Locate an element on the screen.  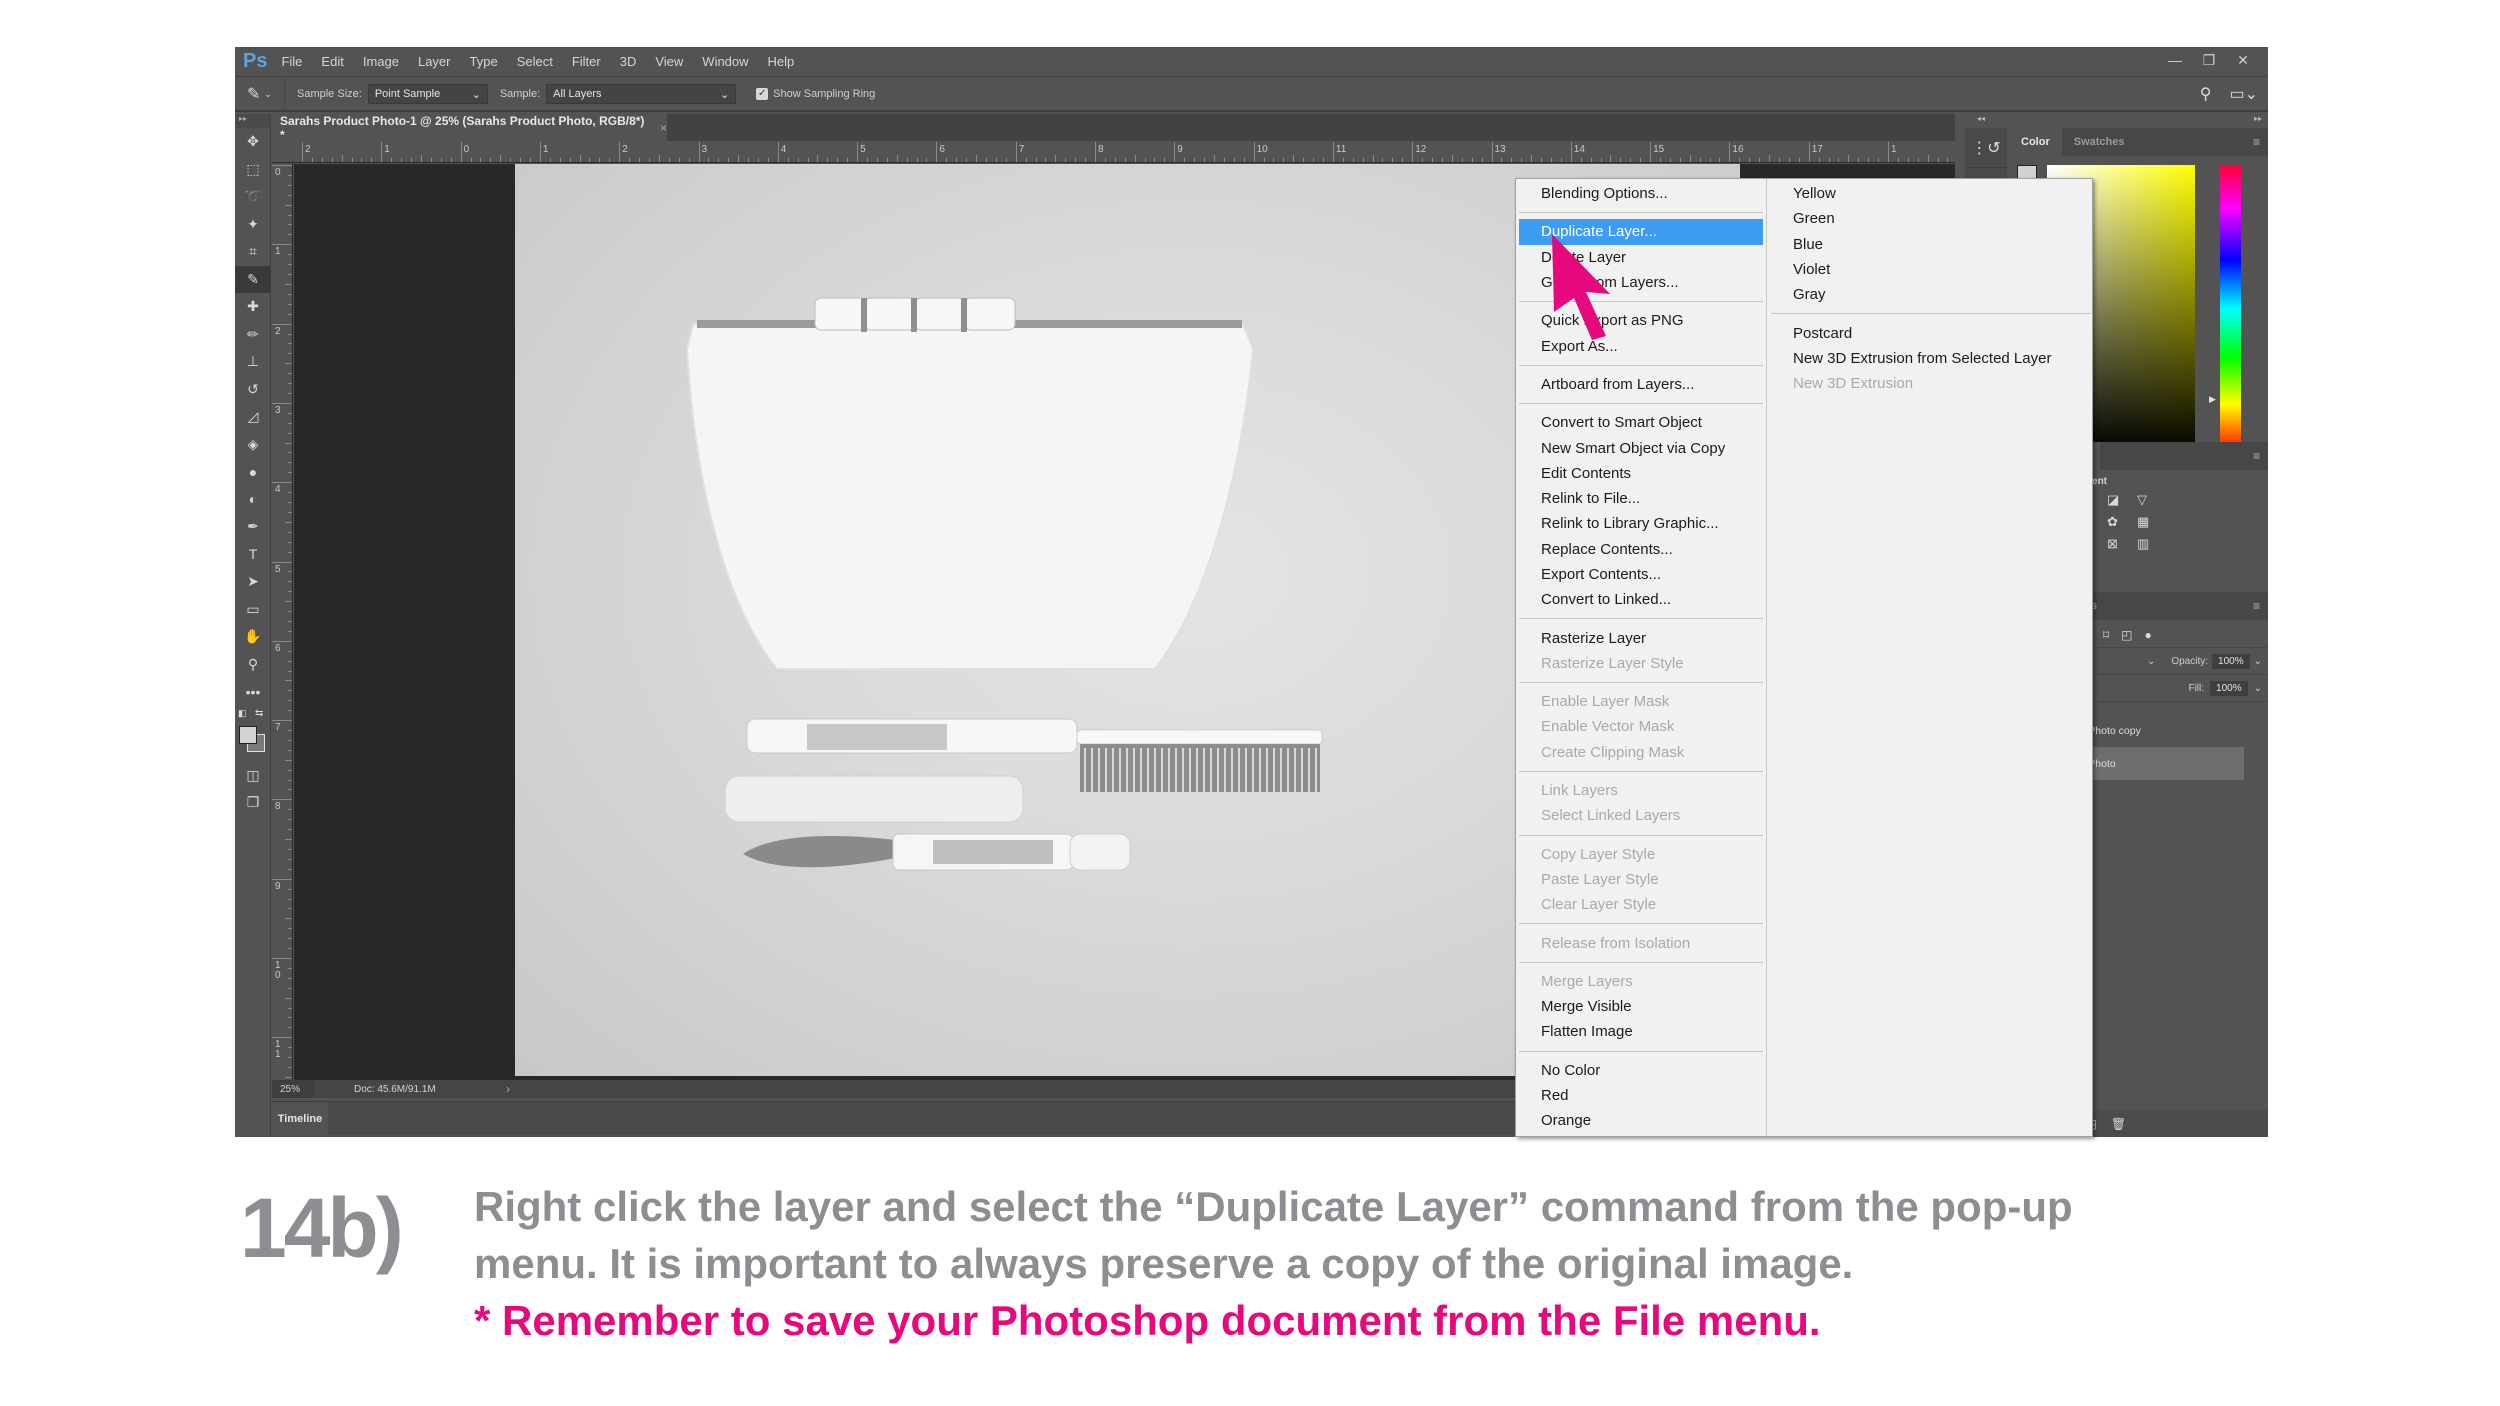
lasso-tool: ➰ is located at coordinates (253, 197).